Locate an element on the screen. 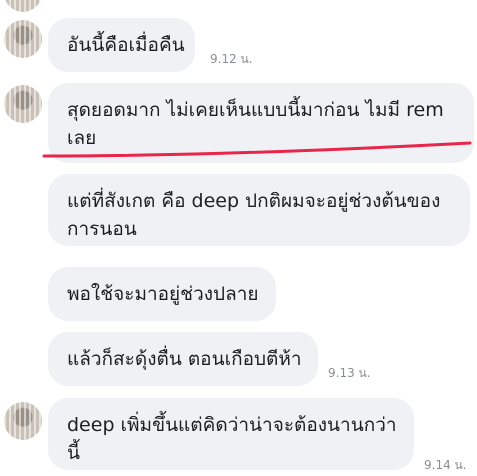 The height and width of the screenshot is (476, 477). message-bubble: พอใช้จะมาอยู่ช่วงปลาย is located at coordinates (162, 294).